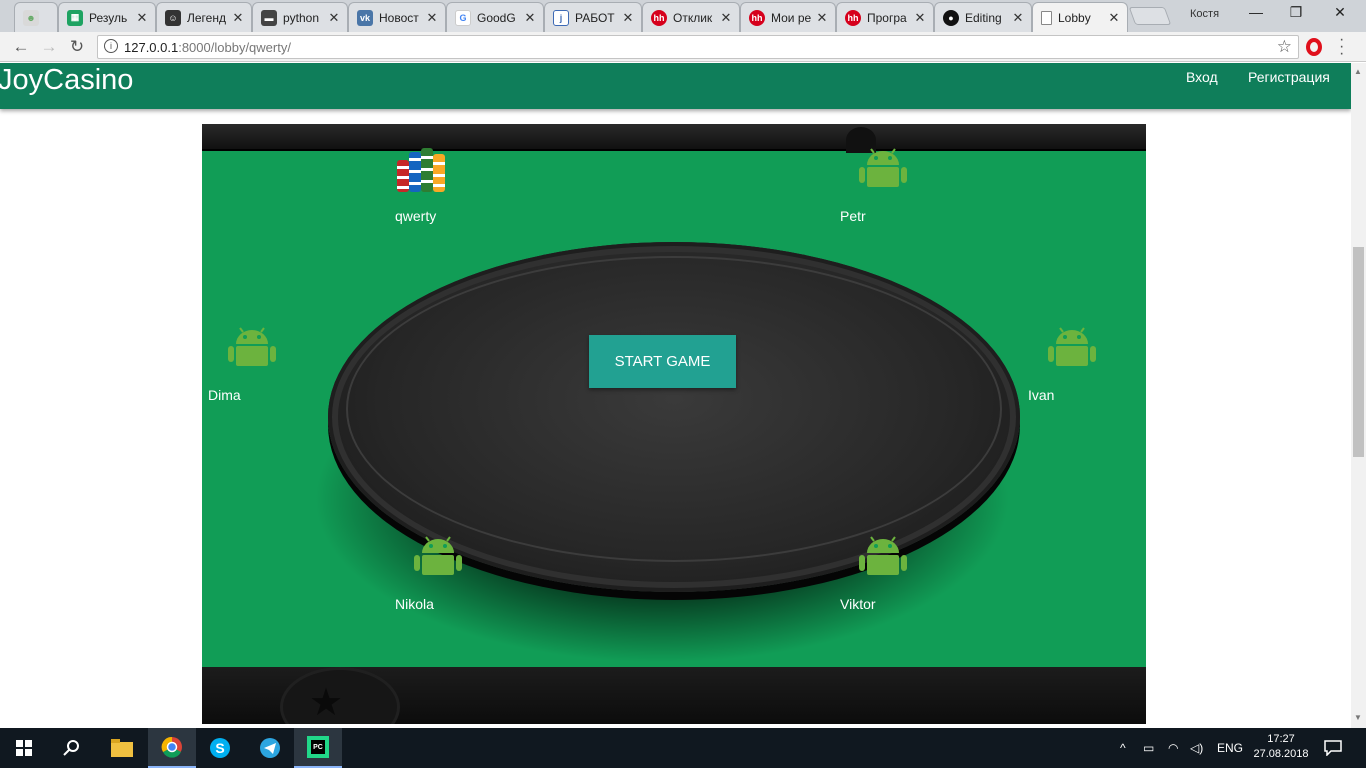 The height and width of the screenshot is (768, 1366). I want to click on glasses-icon: ▬, so click(269, 17).